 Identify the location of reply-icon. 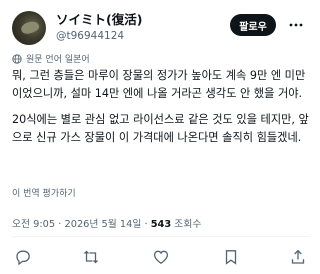
(23, 257).